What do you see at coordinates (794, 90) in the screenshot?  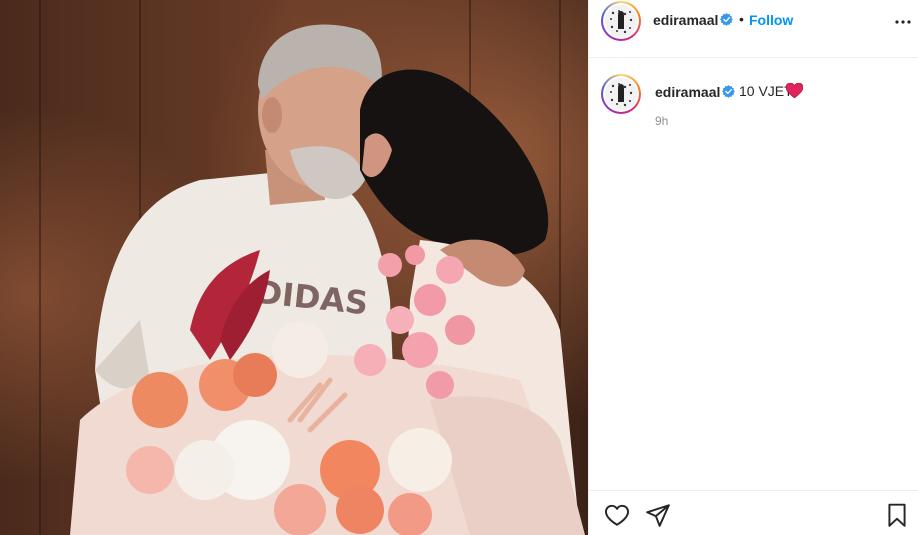 I see `red-heart-icon` at bounding box center [794, 90].